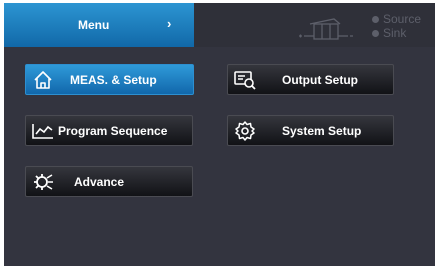 Image resolution: width=439 pixels, height=269 pixels. I want to click on system-gear-icon, so click(245, 131).